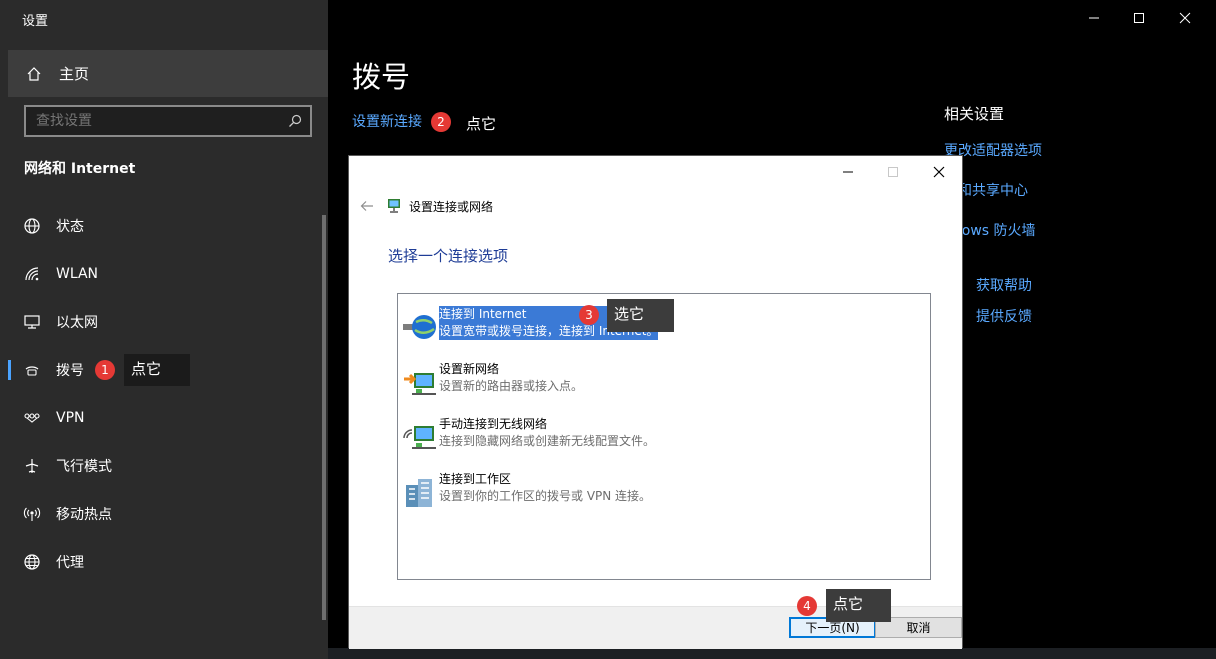  I want to click on sidebar-item-label: 以太网, so click(77, 323).